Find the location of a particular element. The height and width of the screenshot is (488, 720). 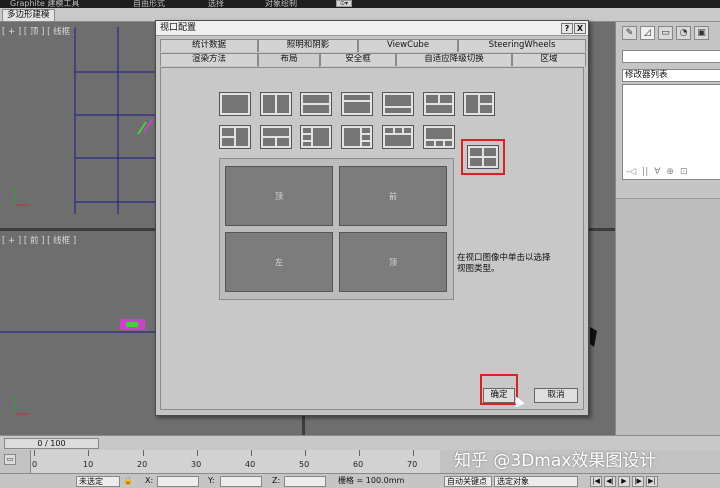

tick-label: 60 is located at coordinates (358, 464).